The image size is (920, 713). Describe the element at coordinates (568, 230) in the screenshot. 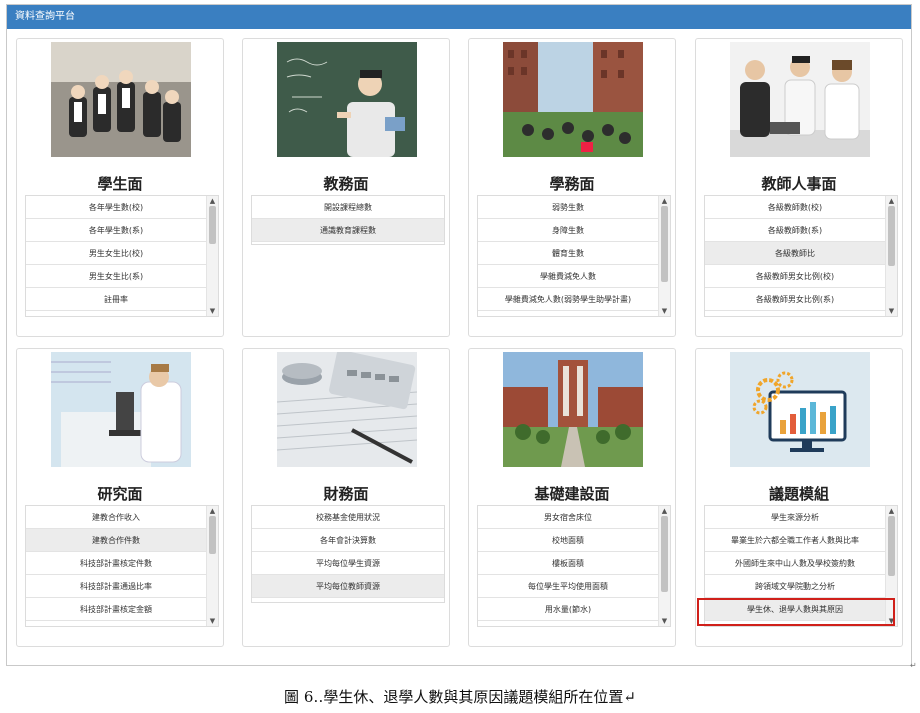

I see `list-item: 身障生數` at that location.